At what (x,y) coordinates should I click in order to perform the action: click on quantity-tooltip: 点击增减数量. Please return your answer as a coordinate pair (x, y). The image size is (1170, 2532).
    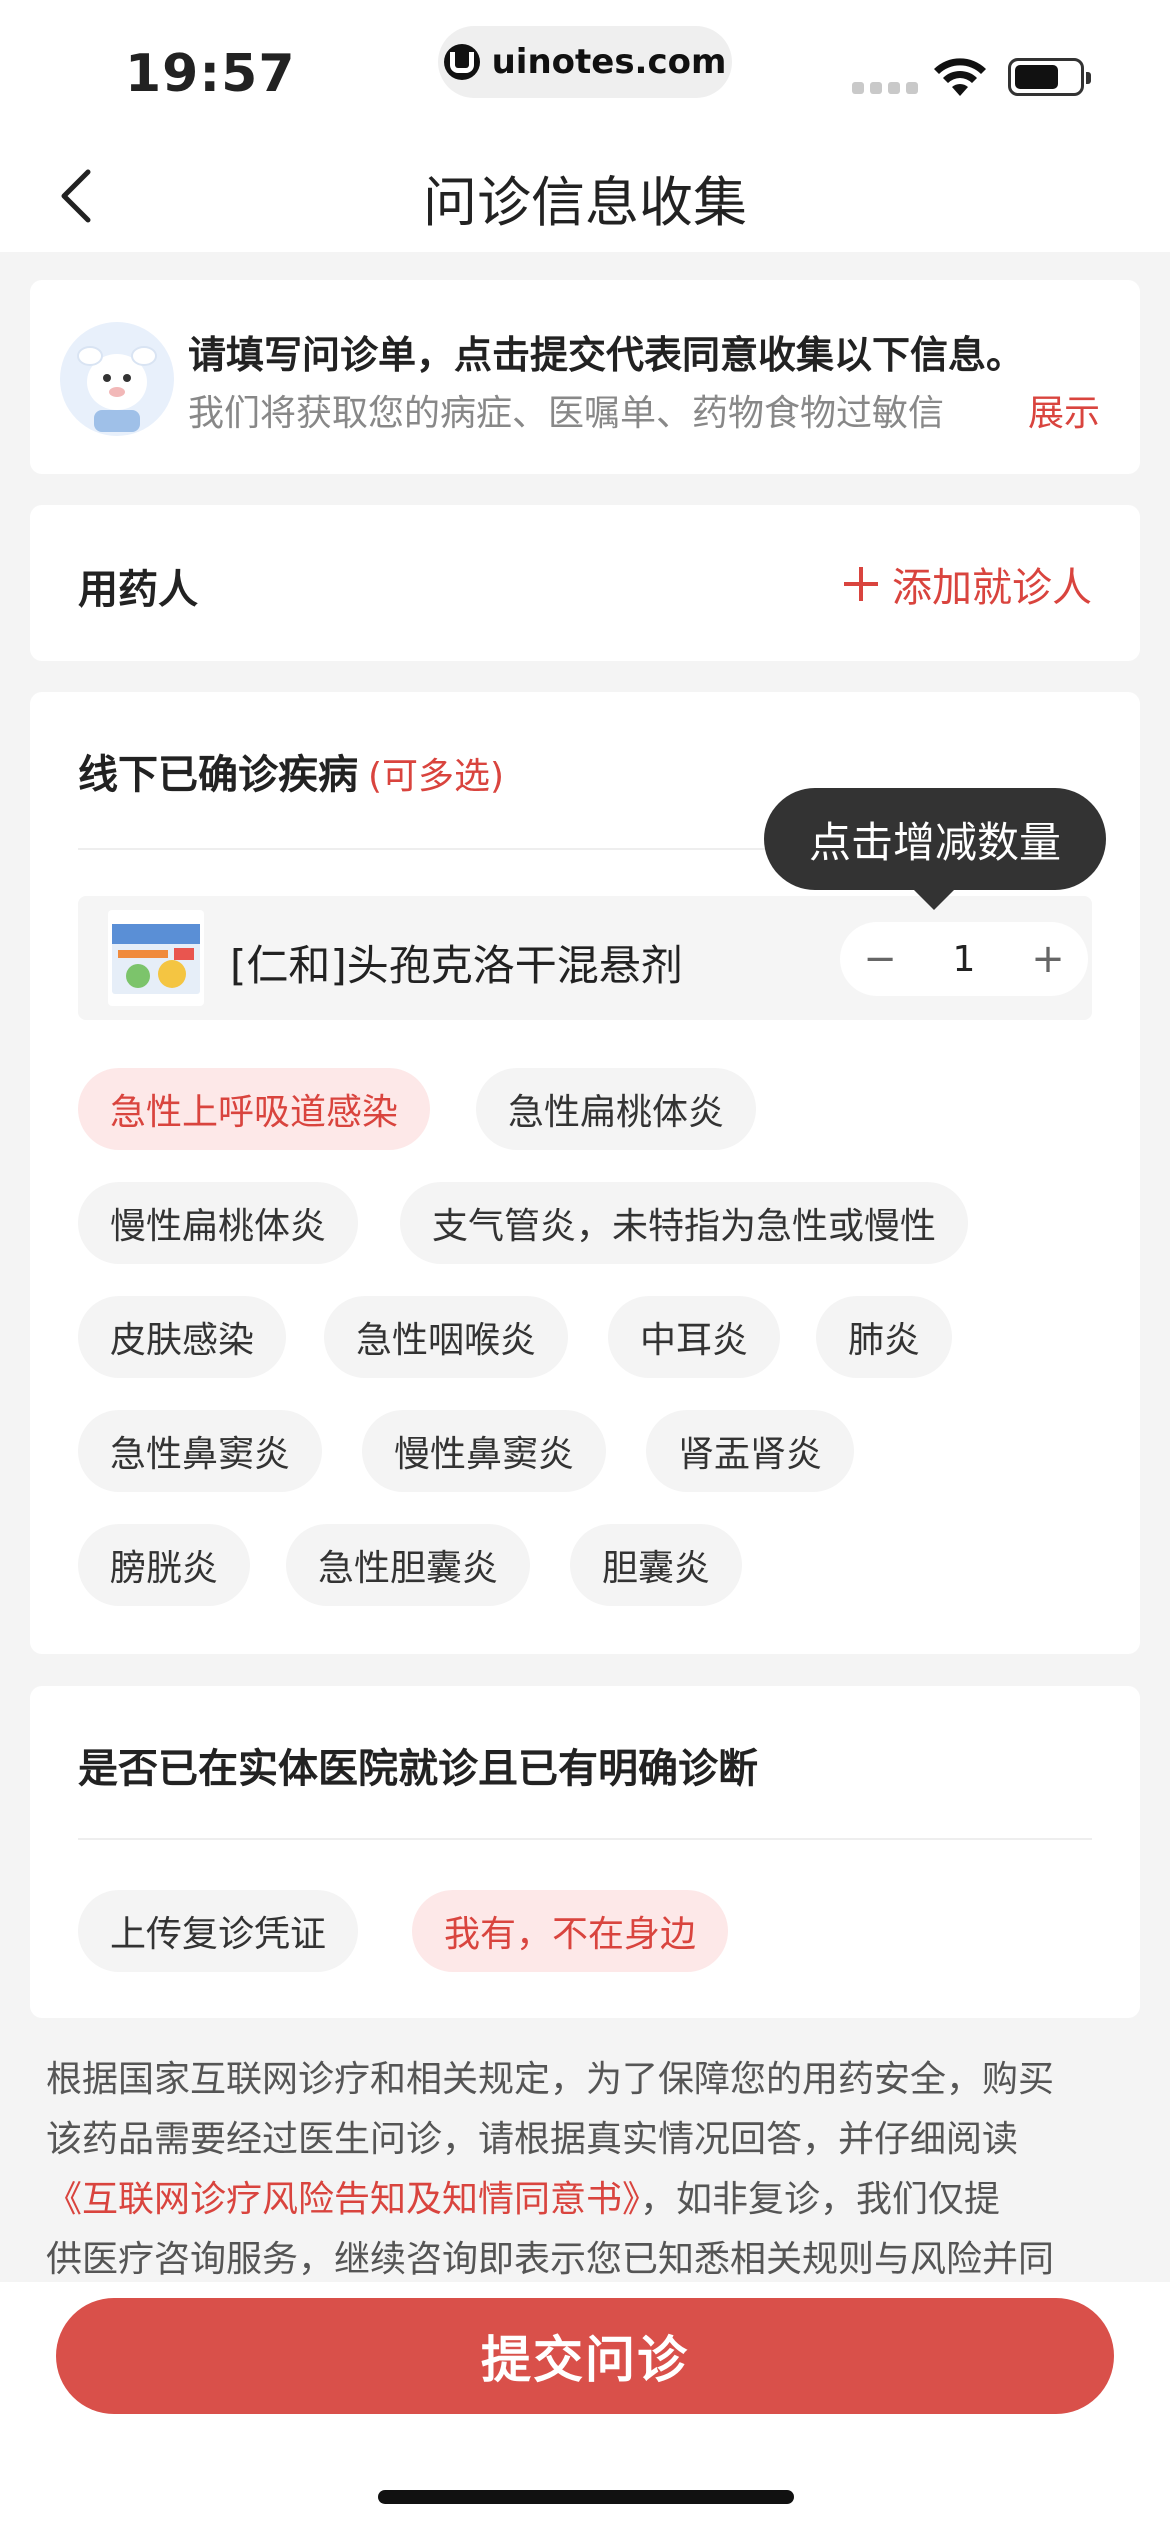
    Looking at the image, I should click on (935, 849).